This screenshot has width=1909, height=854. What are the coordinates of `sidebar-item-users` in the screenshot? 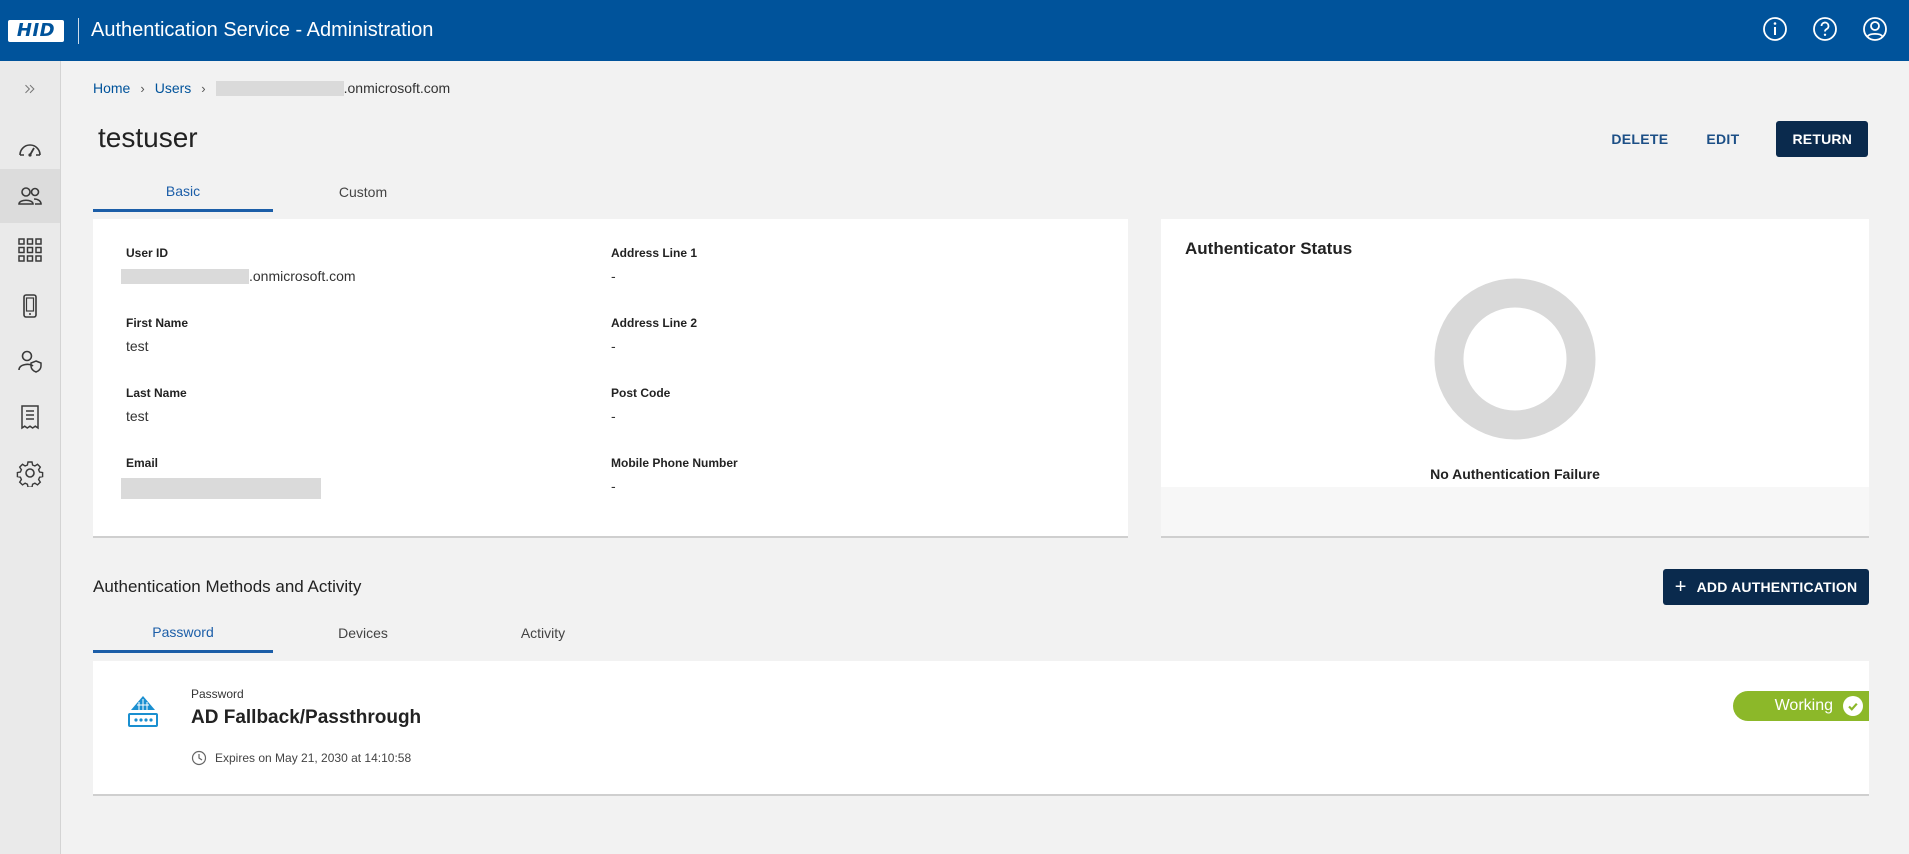 It's located at (30, 196).